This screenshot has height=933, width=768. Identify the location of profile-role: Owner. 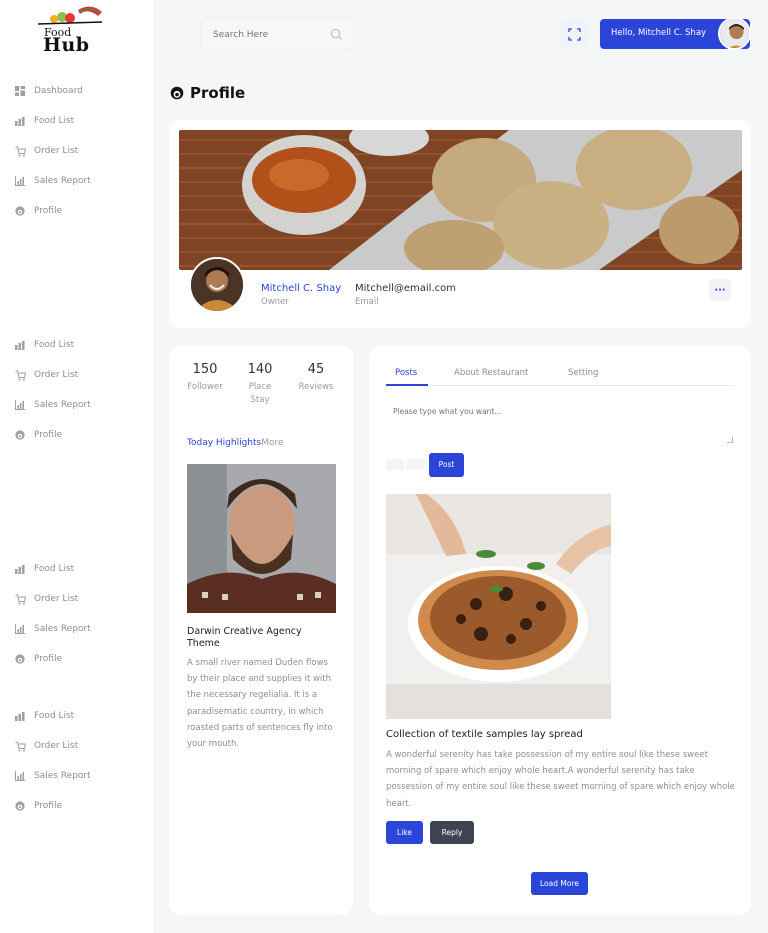
(275, 302).